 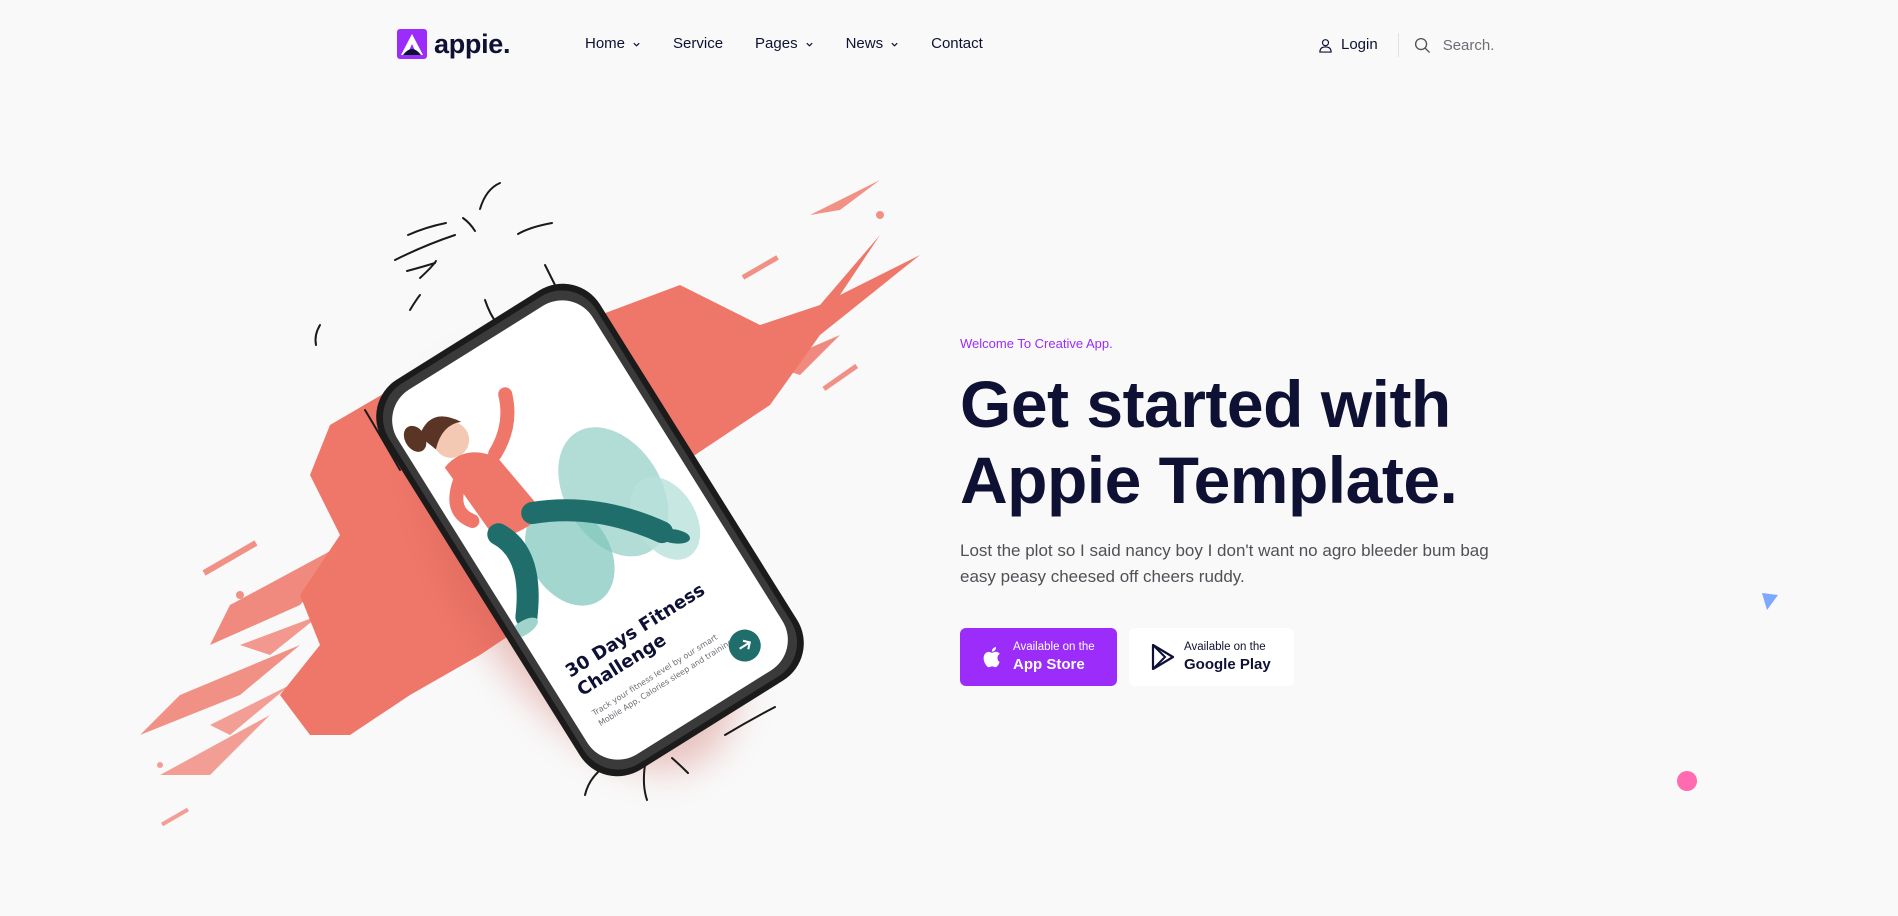 I want to click on main-nav: Home Service Pages News Contact, so click(x=800, y=44).